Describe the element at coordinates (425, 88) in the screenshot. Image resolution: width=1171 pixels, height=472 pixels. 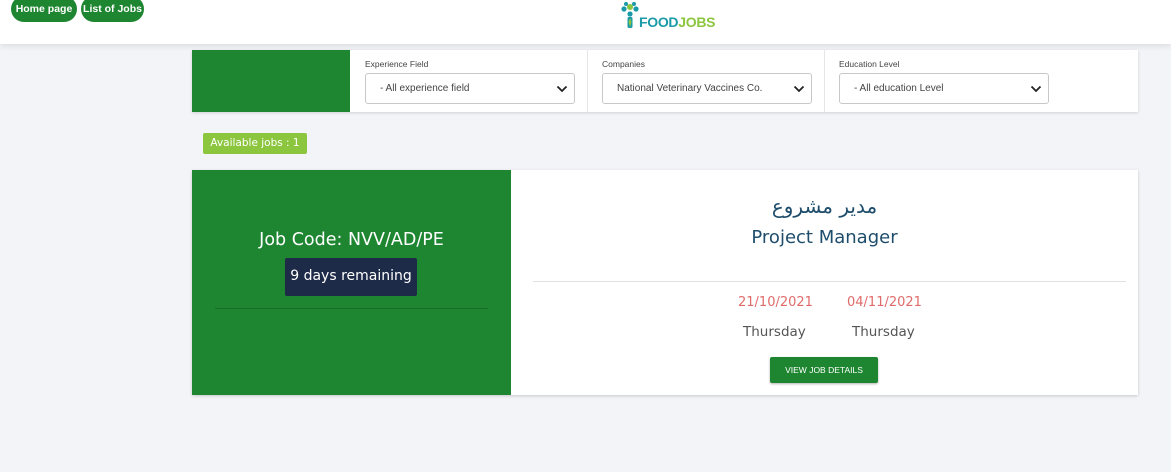
I see `experience-field-value: - All experience field` at that location.